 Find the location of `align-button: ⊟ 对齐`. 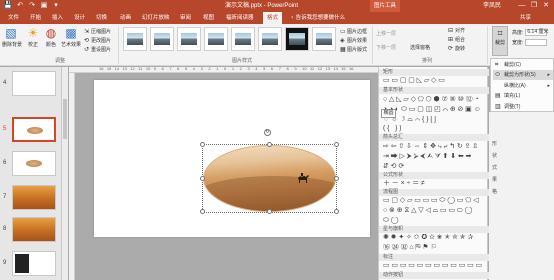

align-button: ⊟ 对齐 is located at coordinates (456, 31).